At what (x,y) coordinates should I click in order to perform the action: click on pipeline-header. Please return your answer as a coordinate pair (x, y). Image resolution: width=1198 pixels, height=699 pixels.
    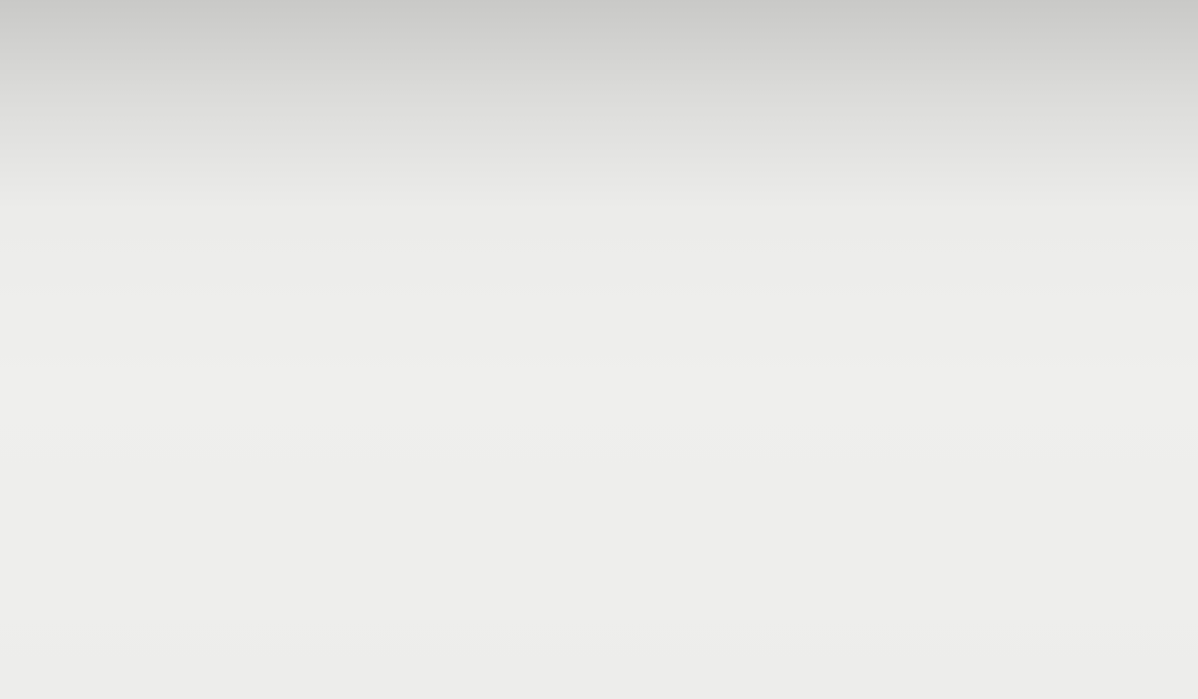
    Looking at the image, I should click on (599, 37).